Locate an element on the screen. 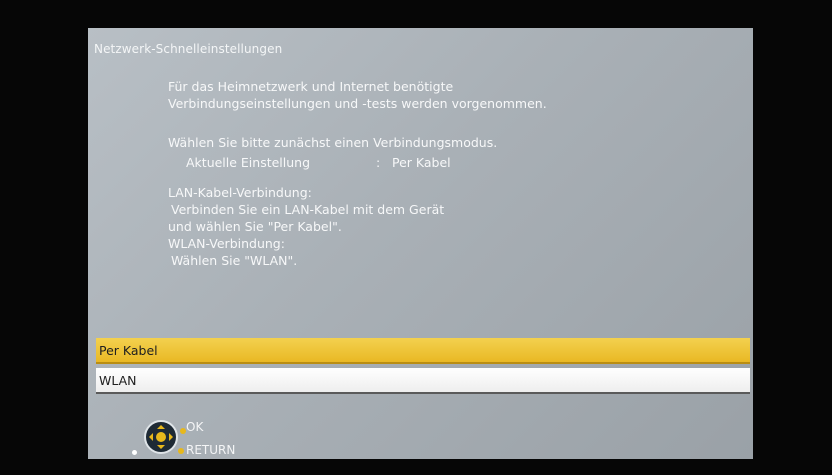 This screenshot has height=475, width=832. arrow-left-icon is located at coordinates (149, 437).